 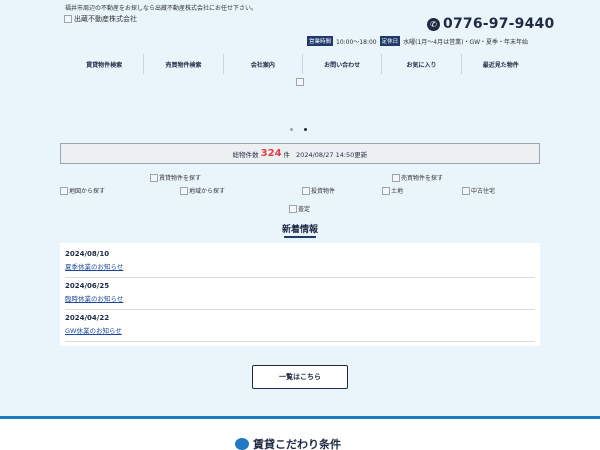 I want to click on global-nav: 賃貸物件検索 売買物件検索 会社案内 お問い合わせ お気に入り 最近見た物件, so click(x=302, y=64).